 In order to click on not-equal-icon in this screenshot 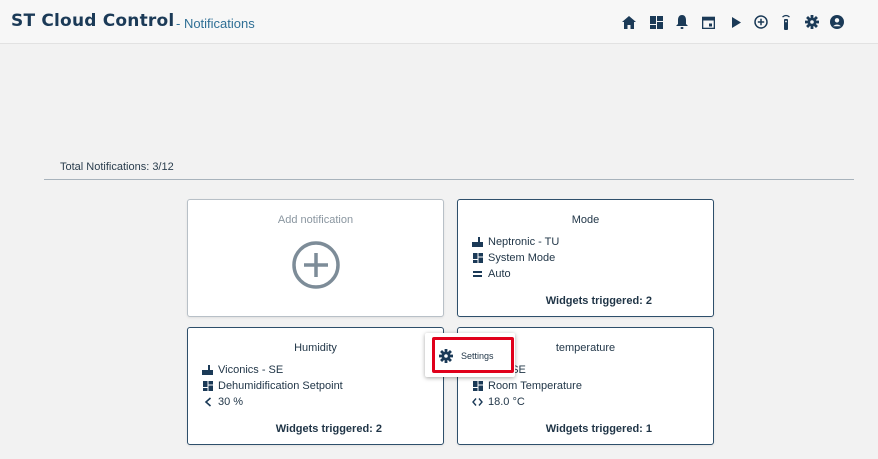, I will do `click(477, 402)`.